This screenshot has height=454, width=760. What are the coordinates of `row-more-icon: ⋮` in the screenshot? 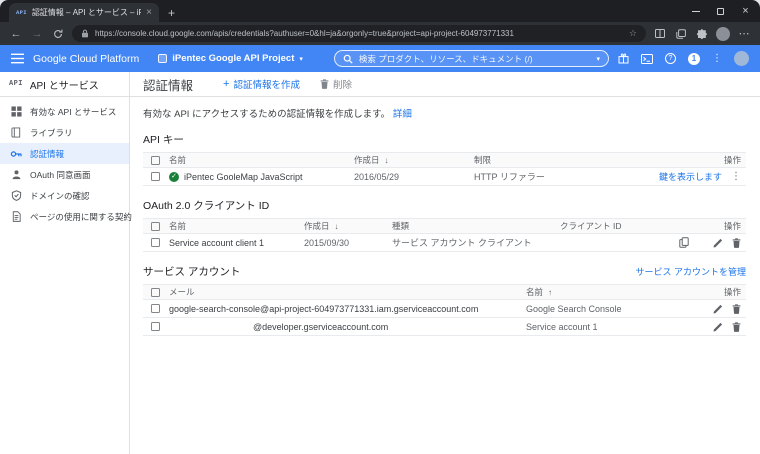 It's located at (736, 176).